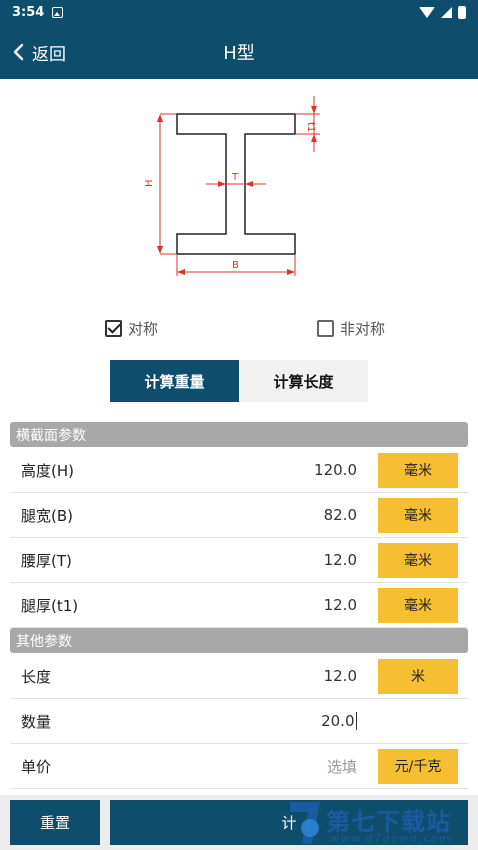  I want to click on reset-button: 重置, so click(55, 822).